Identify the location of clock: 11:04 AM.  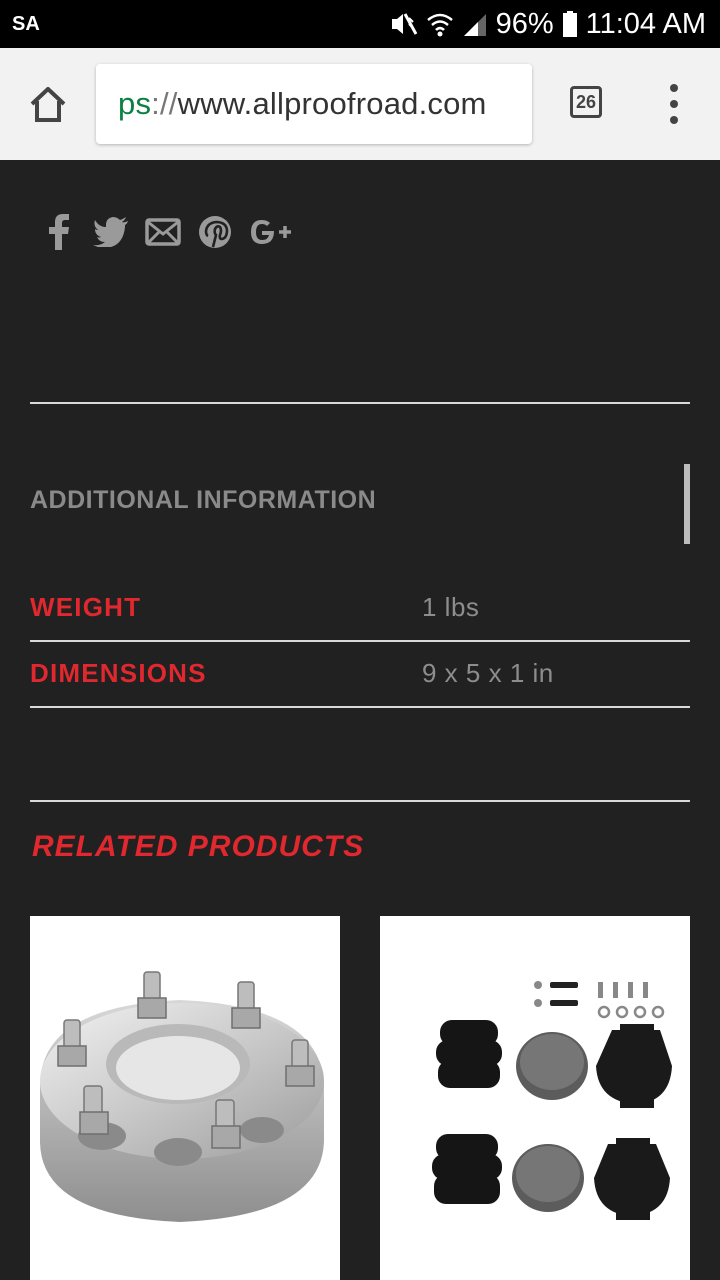
(645, 23).